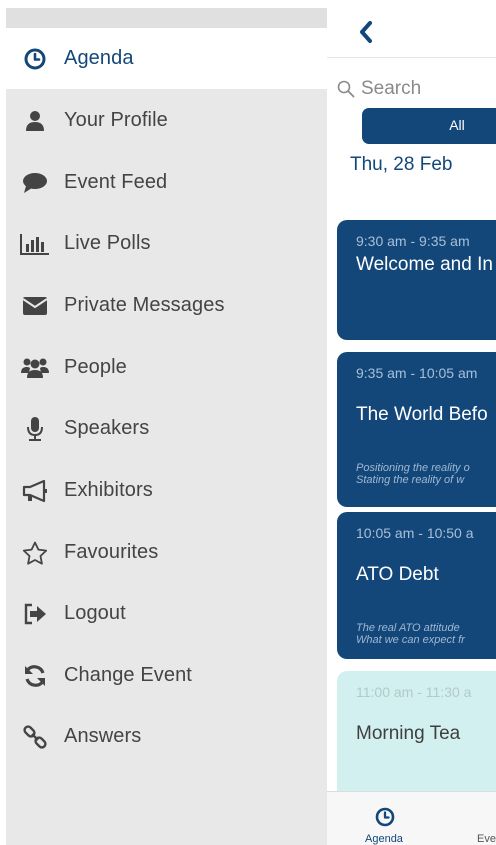 The width and height of the screenshot is (496, 845). I want to click on sidebar-item-your-profile: Your Profile, so click(166, 120).